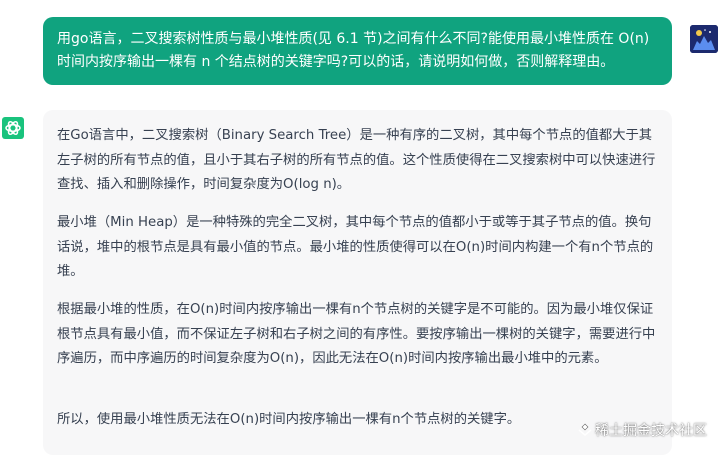 This screenshot has height=455, width=724. I want to click on openai-logo-icon, so click(13, 128).